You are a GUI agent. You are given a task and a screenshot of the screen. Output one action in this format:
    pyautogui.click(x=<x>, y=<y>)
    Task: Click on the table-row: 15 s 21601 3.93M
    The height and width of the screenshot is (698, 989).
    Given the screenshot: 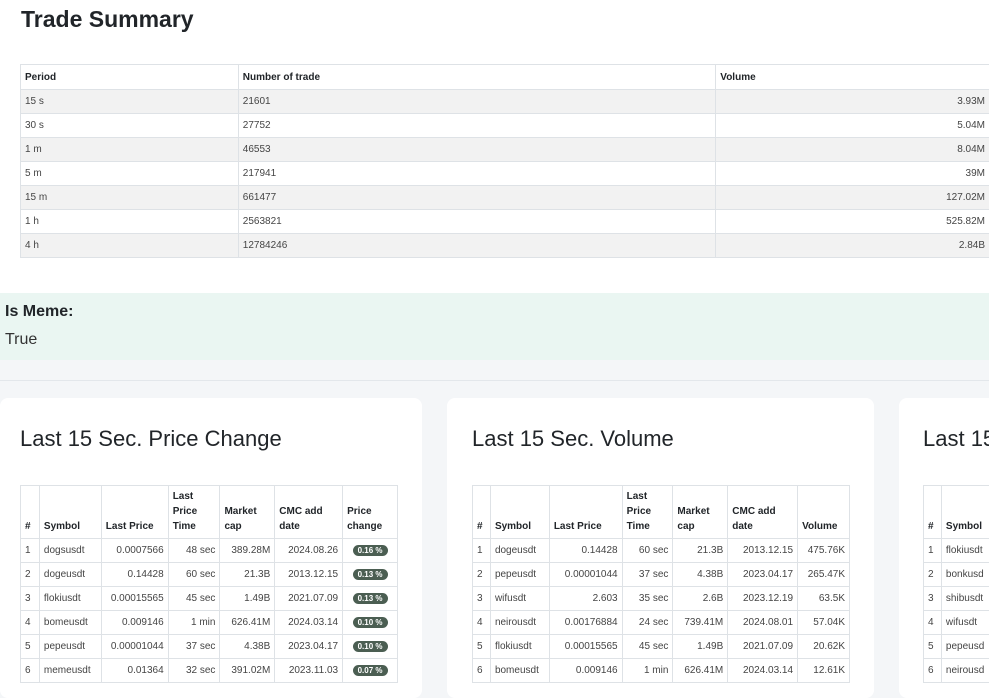 What is the action you would take?
    pyautogui.click(x=505, y=102)
    